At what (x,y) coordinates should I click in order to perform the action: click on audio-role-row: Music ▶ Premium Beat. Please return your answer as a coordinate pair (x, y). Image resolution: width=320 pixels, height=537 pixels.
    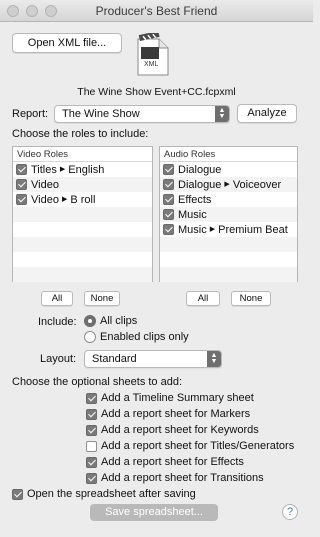
    Looking at the image, I should click on (228, 229).